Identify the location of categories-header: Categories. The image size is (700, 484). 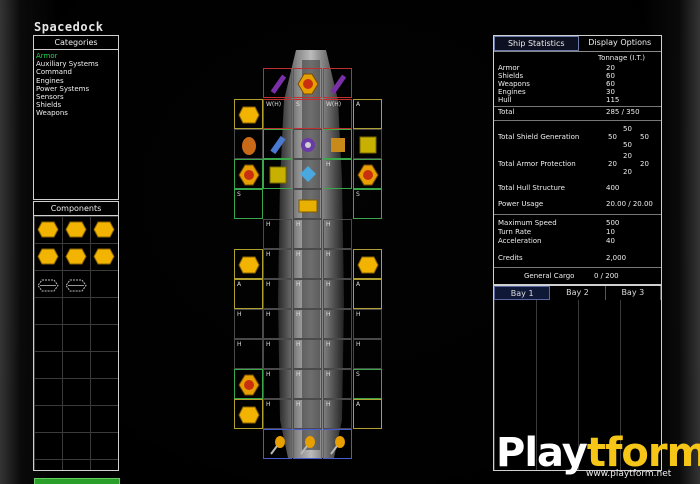
(76, 43).